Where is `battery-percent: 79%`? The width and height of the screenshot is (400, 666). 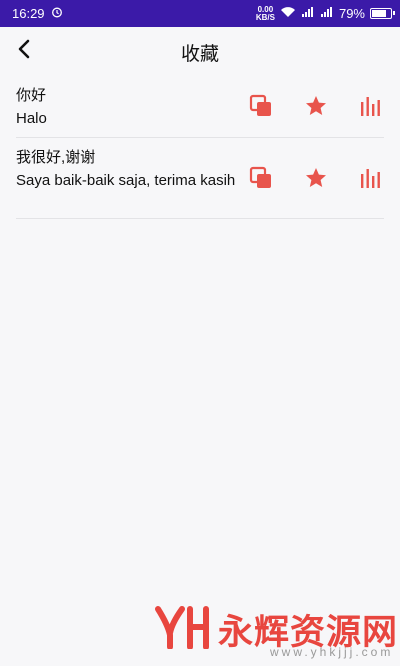 battery-percent: 79% is located at coordinates (351, 13).